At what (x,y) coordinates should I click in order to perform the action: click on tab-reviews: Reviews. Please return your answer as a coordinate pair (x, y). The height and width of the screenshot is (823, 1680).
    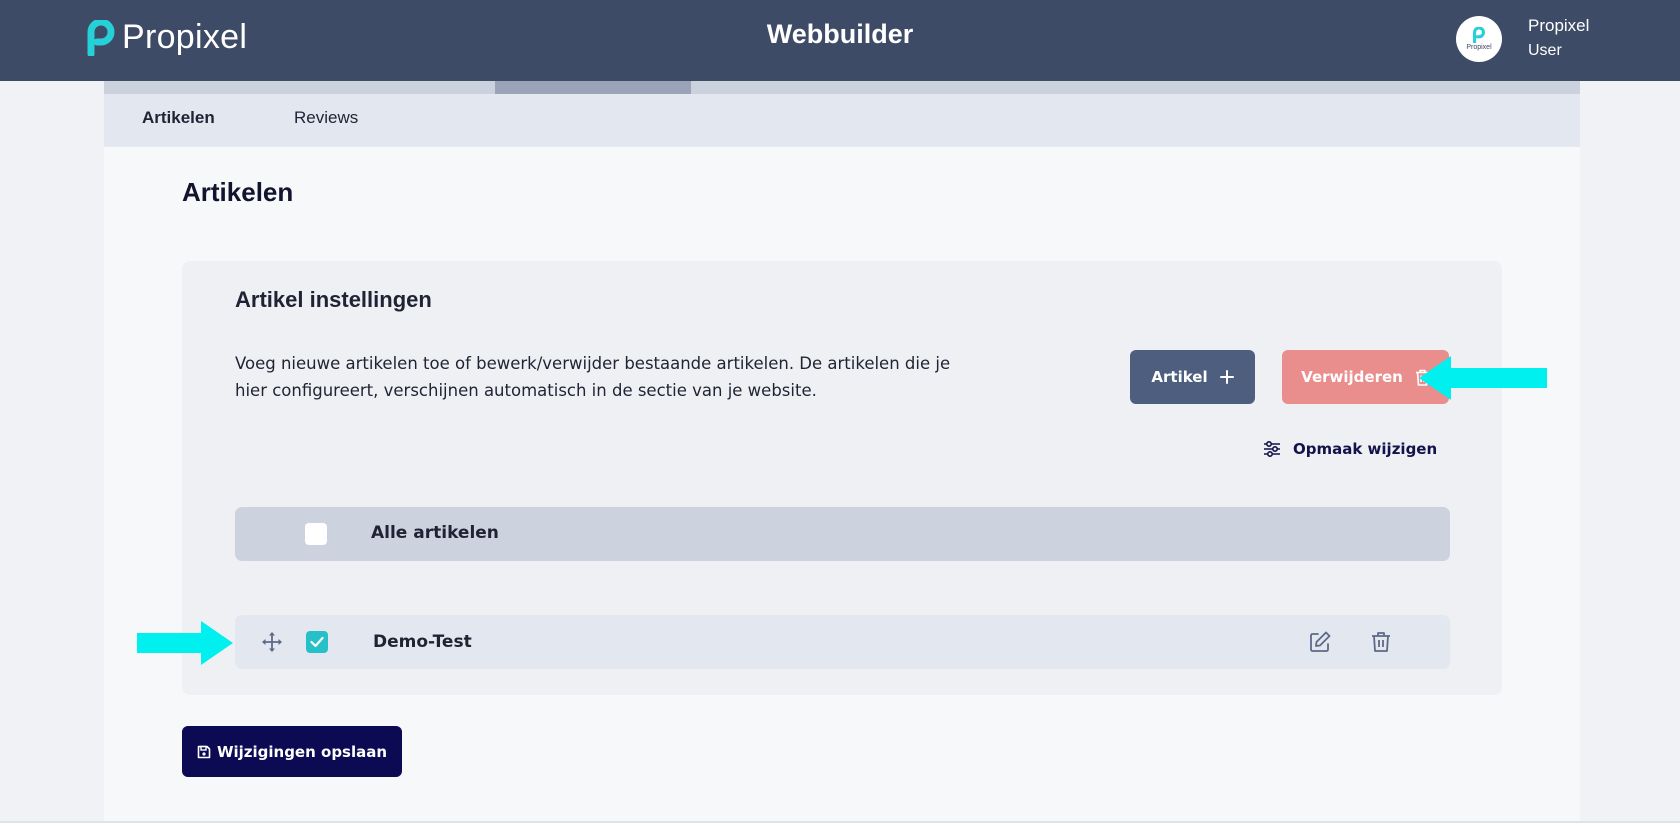
    Looking at the image, I should click on (326, 118).